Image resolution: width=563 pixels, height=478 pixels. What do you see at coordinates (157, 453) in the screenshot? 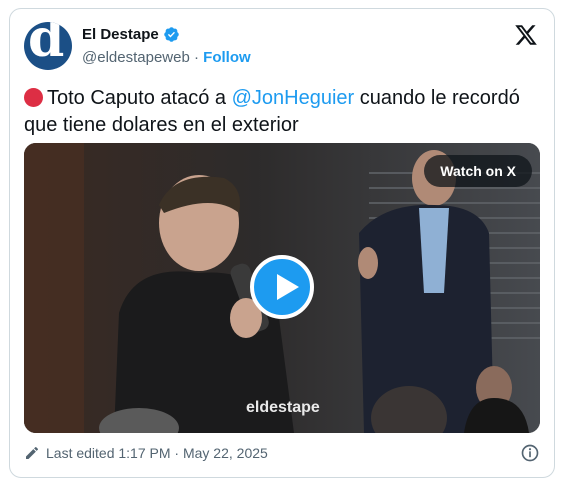
I see `edited-label: Last edited 1:17 PM · May 22, 2025` at bounding box center [157, 453].